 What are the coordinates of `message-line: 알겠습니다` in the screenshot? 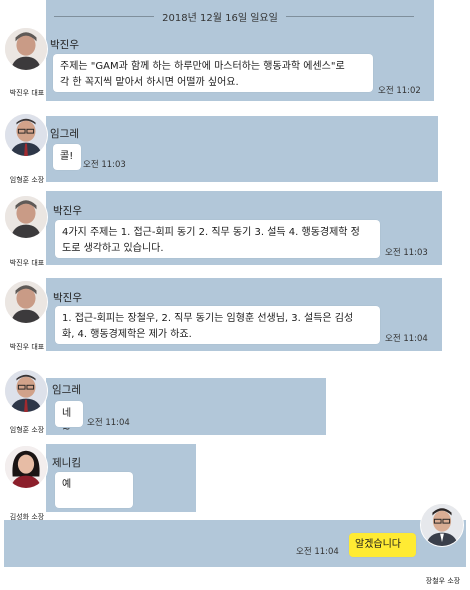 It's located at (378, 544).